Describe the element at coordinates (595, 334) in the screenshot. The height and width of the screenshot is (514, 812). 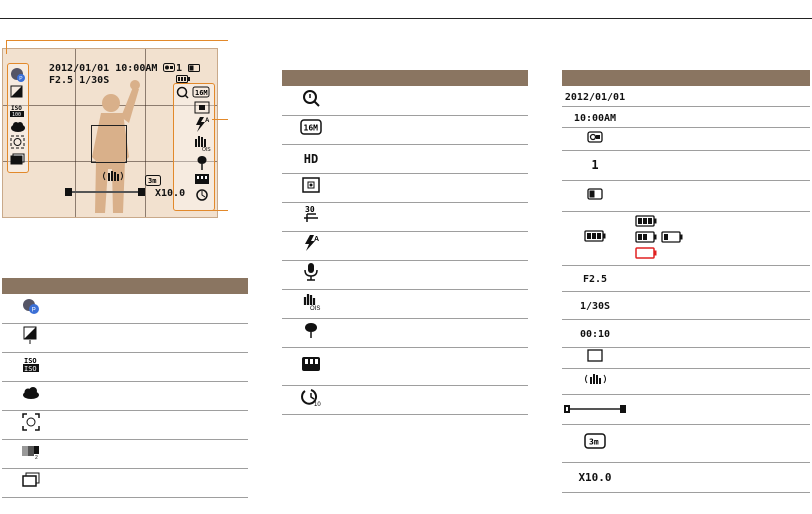
I see `recording-time-label: 00:10` at that location.